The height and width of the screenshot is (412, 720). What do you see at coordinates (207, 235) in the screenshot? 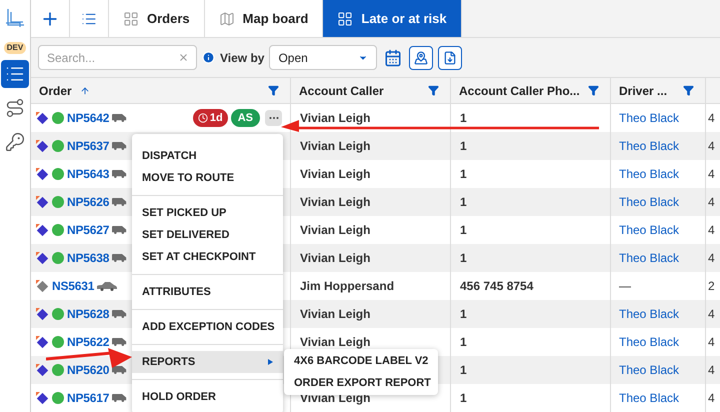
I see `menu-item: SET DELIVERED` at bounding box center [207, 235].